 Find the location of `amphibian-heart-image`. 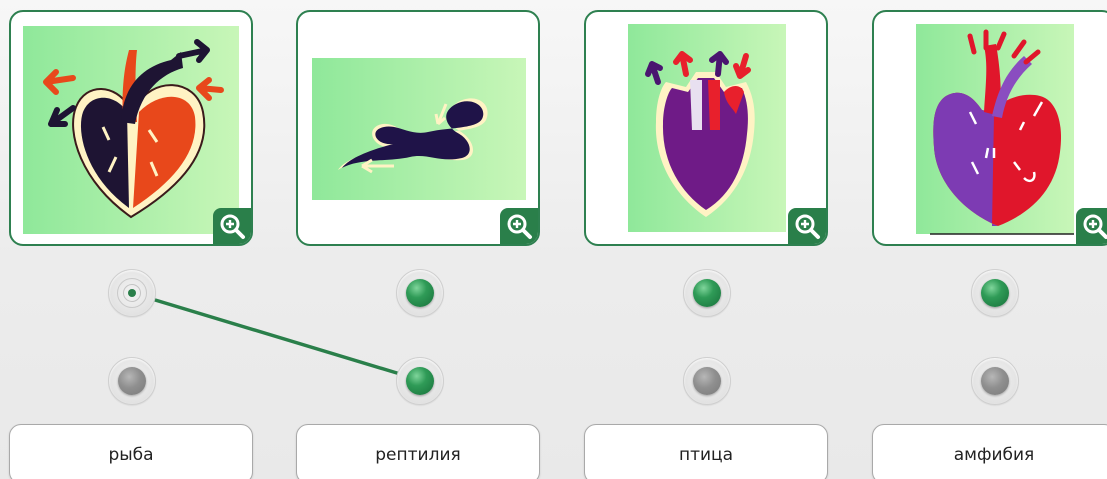

amphibian-heart-image is located at coordinates (995, 129).